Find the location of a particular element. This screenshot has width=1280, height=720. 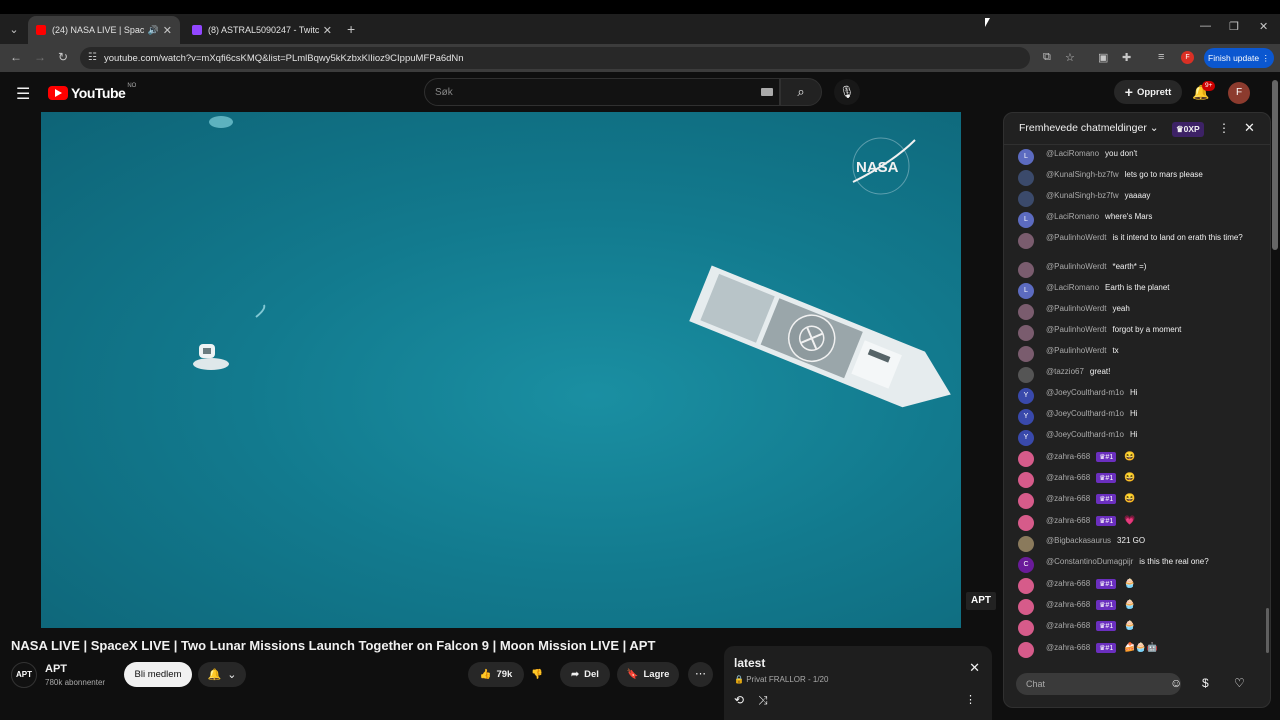

playlist-menu-icon: ⋮ is located at coordinates (970, 699).